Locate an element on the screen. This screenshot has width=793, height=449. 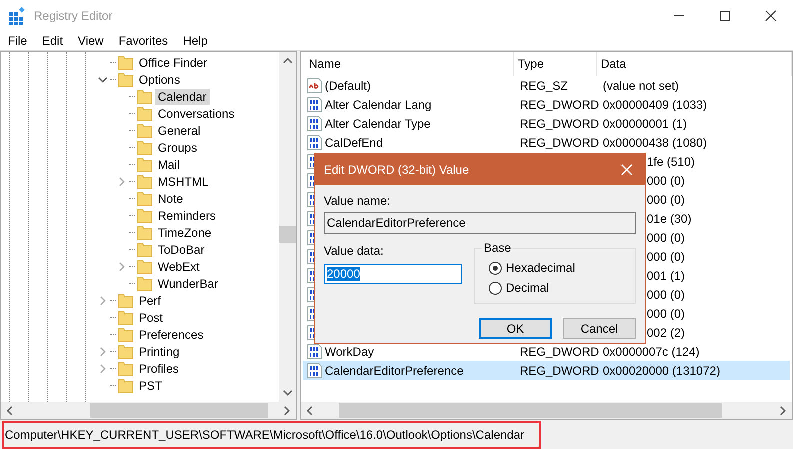
column-header: Name is located at coordinates (407, 64).